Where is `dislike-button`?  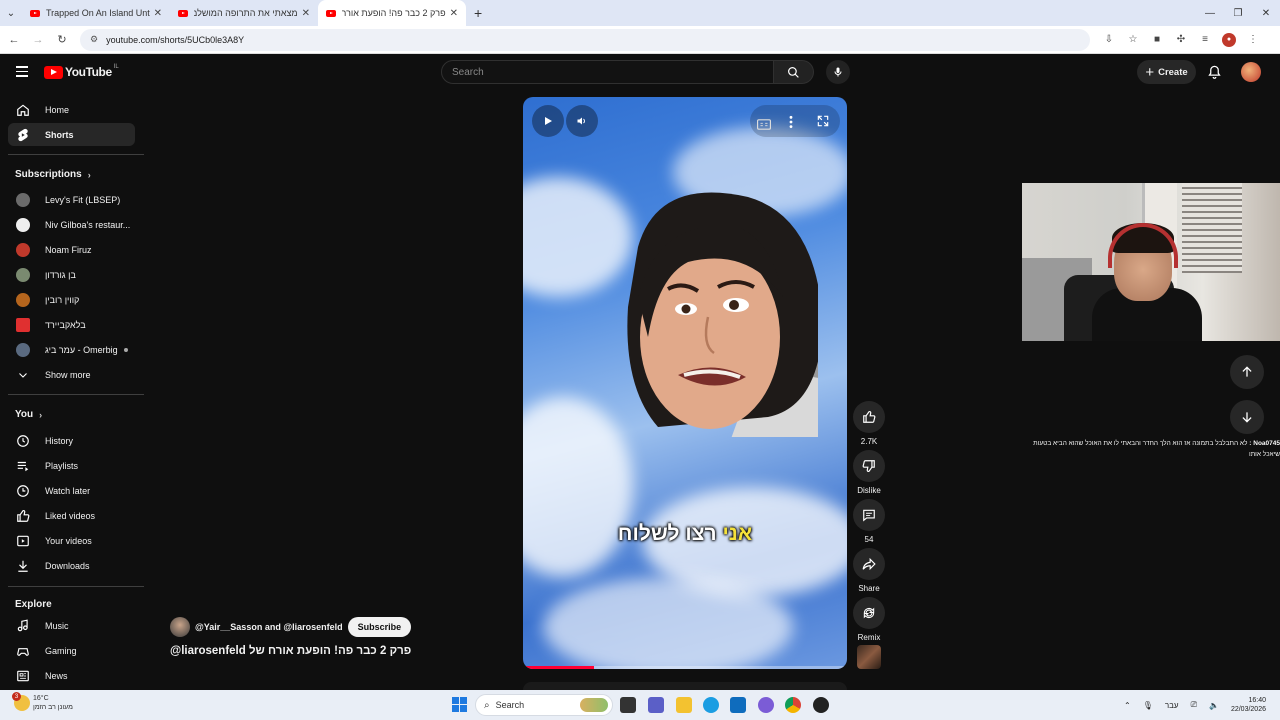 dislike-button is located at coordinates (869, 466).